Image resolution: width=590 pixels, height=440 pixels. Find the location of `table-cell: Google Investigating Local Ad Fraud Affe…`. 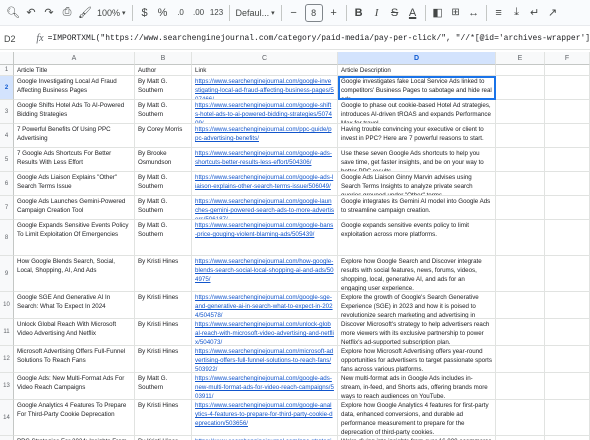

table-cell: Google Investigating Local Ad Fraud Affe… is located at coordinates (74, 88).